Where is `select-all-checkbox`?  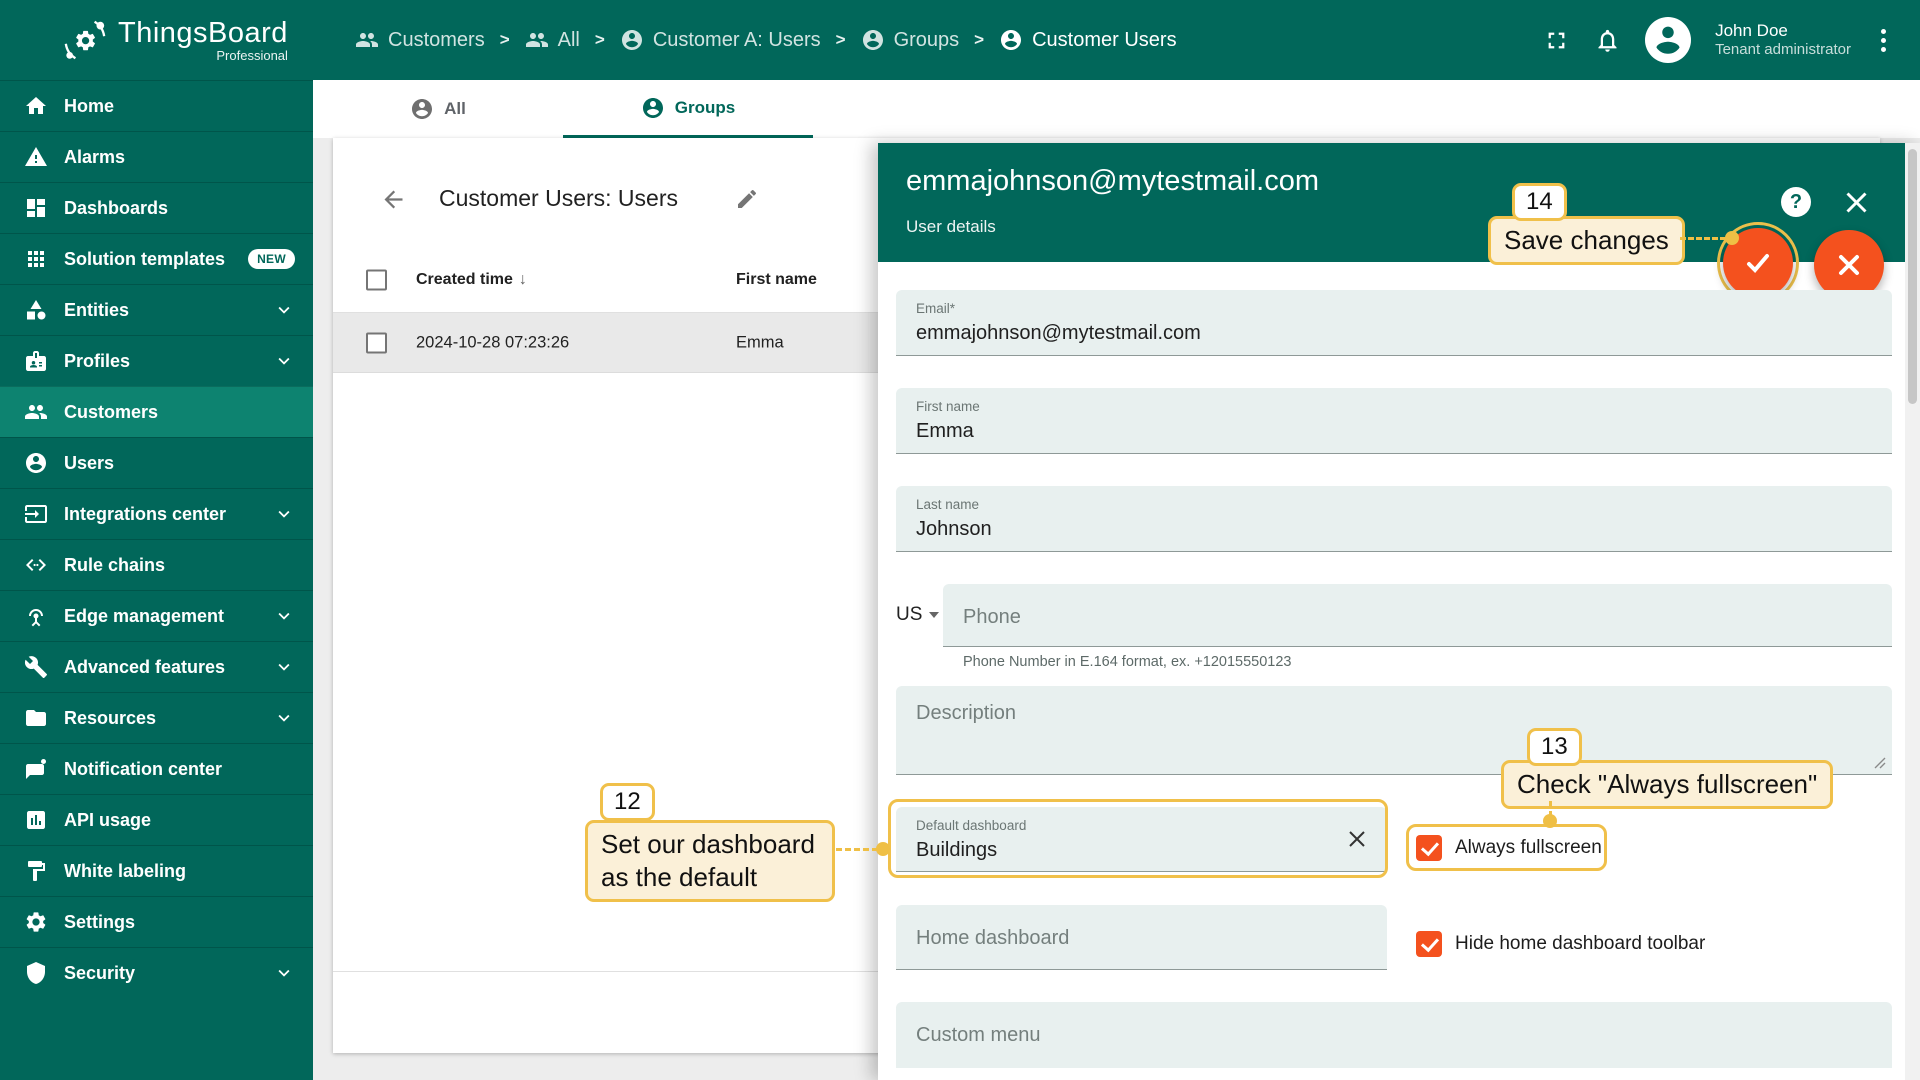 select-all-checkbox is located at coordinates (376, 280).